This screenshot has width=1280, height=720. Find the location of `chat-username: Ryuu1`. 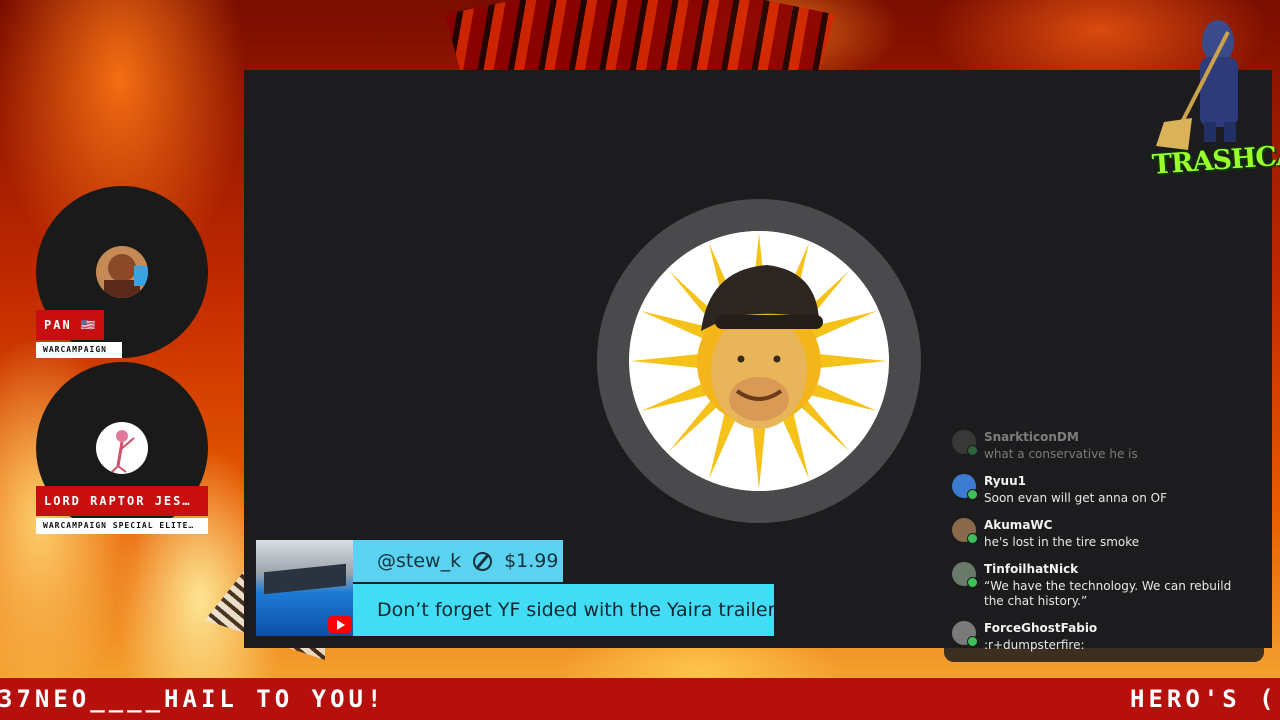

chat-username: Ryuu1 is located at coordinates (1005, 481).